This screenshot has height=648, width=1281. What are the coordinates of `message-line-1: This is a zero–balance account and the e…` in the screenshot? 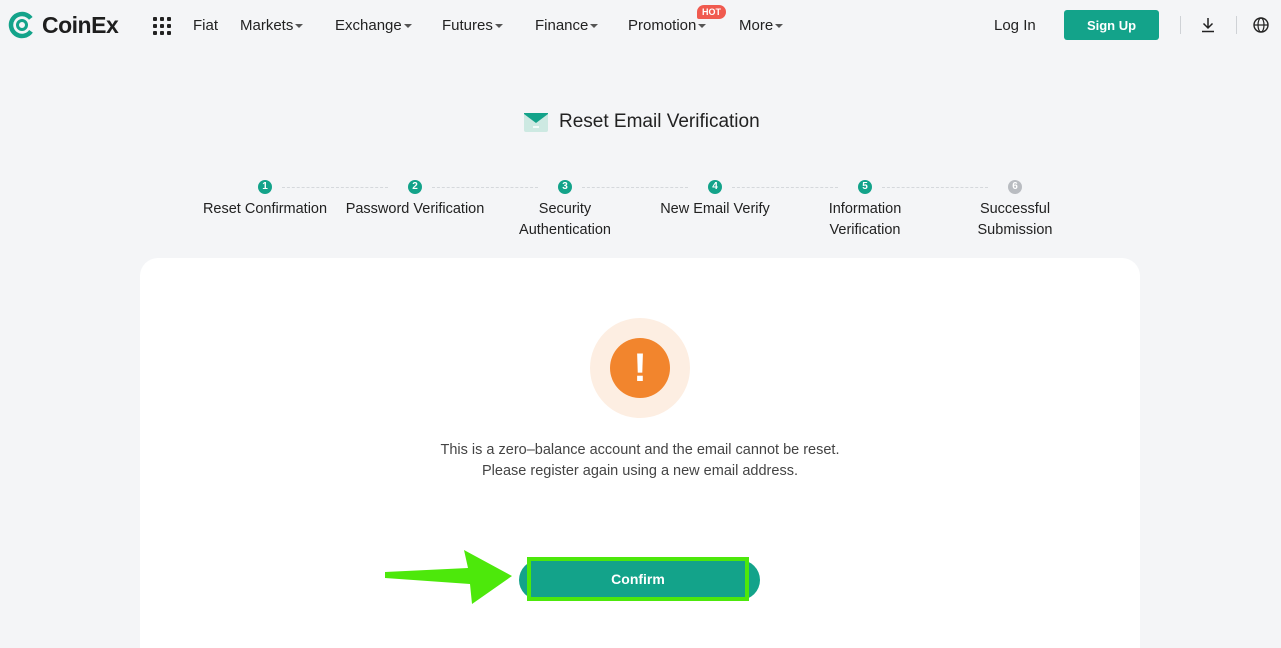 It's located at (640, 450).